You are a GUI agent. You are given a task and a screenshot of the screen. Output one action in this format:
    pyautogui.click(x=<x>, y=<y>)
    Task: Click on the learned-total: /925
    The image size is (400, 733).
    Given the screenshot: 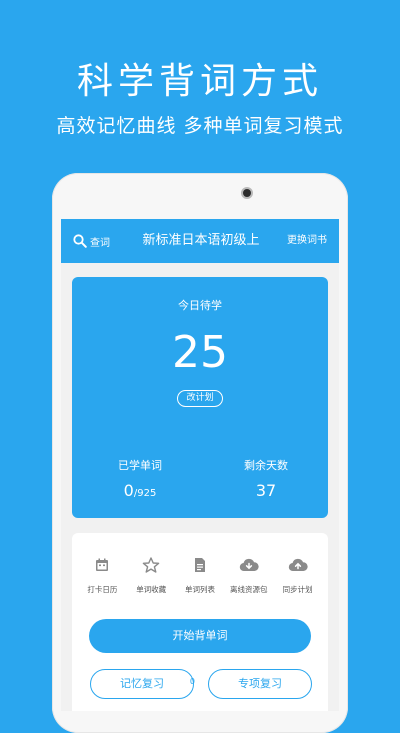 What is the action you would take?
    pyautogui.click(x=145, y=493)
    